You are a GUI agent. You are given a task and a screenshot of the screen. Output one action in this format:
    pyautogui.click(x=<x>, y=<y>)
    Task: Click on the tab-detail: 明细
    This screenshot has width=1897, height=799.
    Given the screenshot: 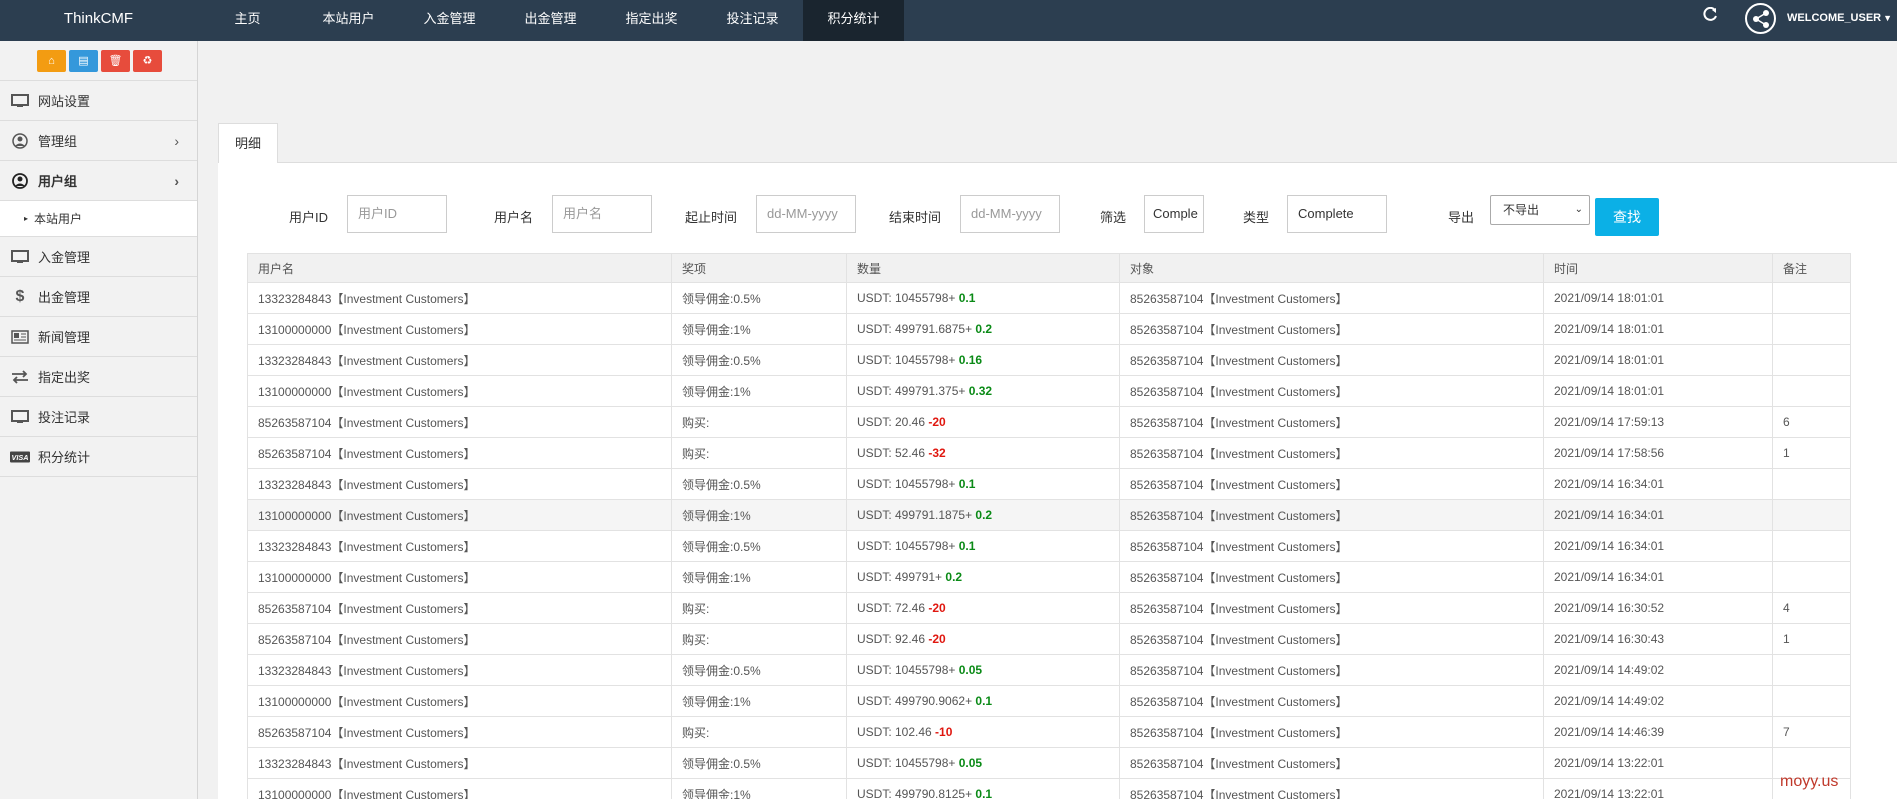 What is the action you would take?
    pyautogui.click(x=248, y=143)
    